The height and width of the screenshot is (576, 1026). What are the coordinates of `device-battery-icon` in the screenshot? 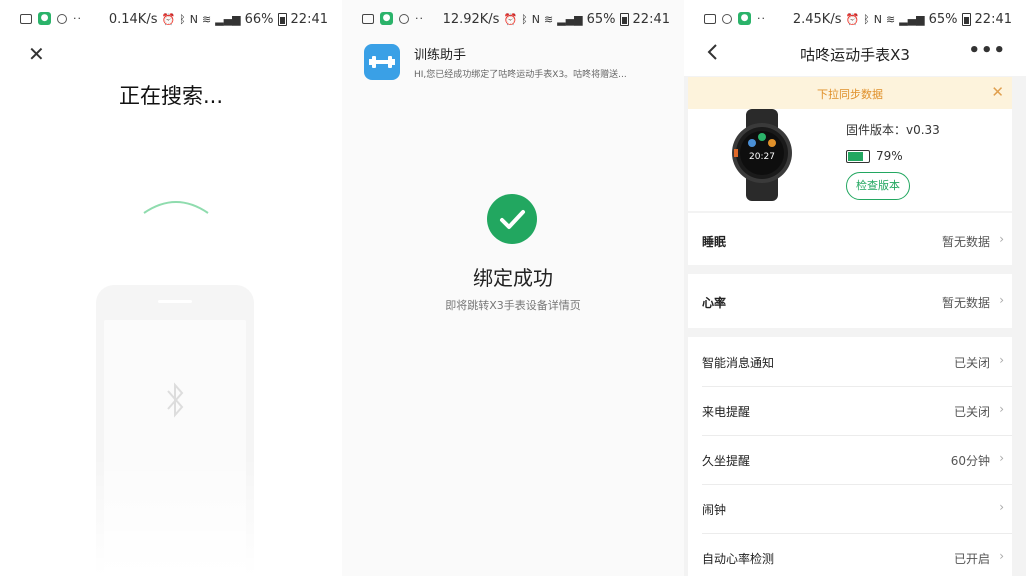 It's located at (858, 156).